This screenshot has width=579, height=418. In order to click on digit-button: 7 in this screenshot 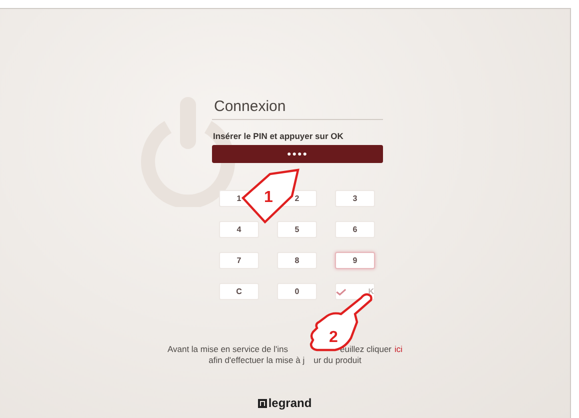, I will do `click(239, 260)`.